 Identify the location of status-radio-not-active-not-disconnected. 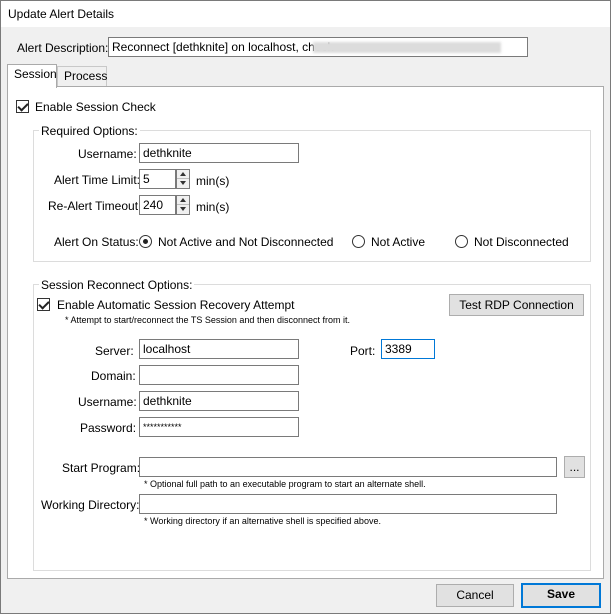
(145, 241).